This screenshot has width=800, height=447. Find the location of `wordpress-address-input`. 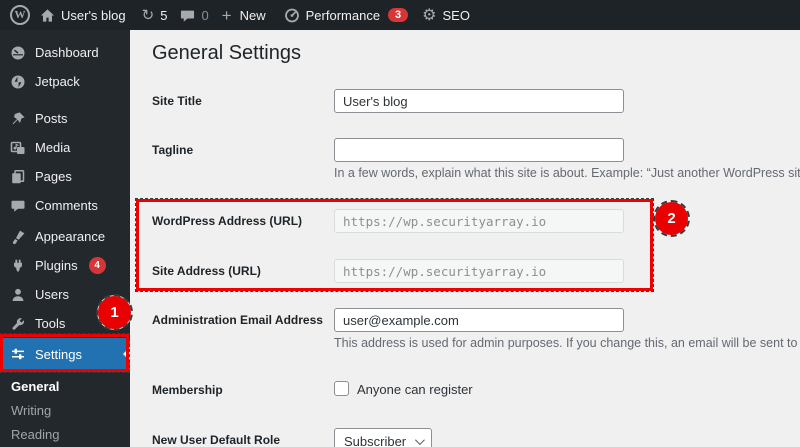

wordpress-address-input is located at coordinates (479, 221).